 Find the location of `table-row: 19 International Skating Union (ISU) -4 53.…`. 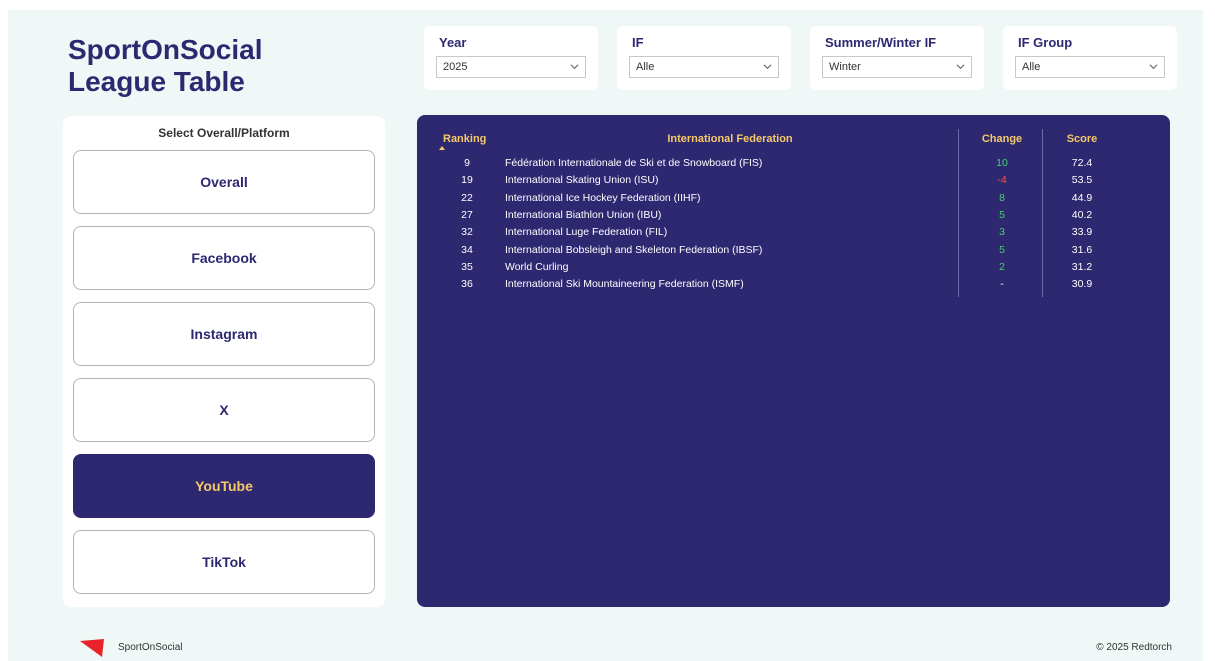

table-row: 19 International Skating Union (ISU) -4 53.… is located at coordinates (793, 182).